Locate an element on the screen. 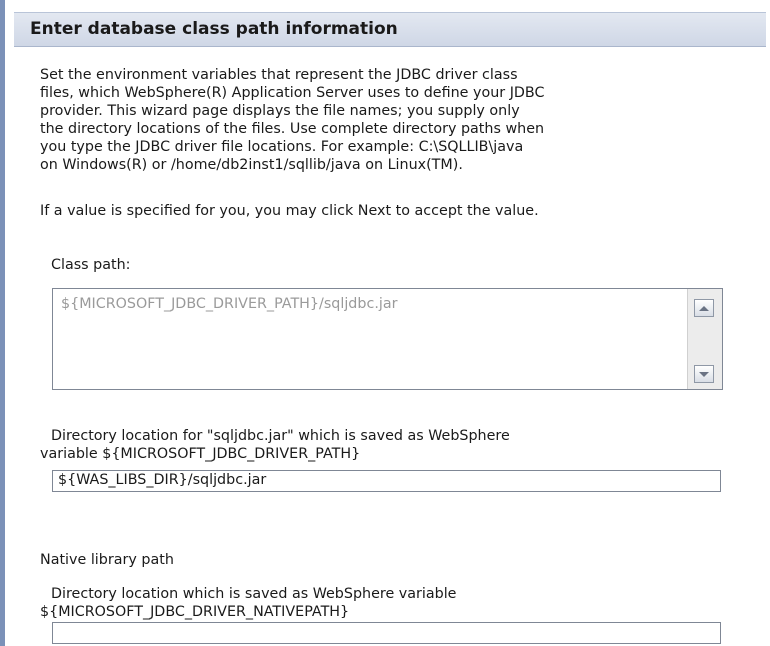 Image resolution: width=770 pixels, height=646 pixels. scroll-up-button is located at coordinates (704, 308).